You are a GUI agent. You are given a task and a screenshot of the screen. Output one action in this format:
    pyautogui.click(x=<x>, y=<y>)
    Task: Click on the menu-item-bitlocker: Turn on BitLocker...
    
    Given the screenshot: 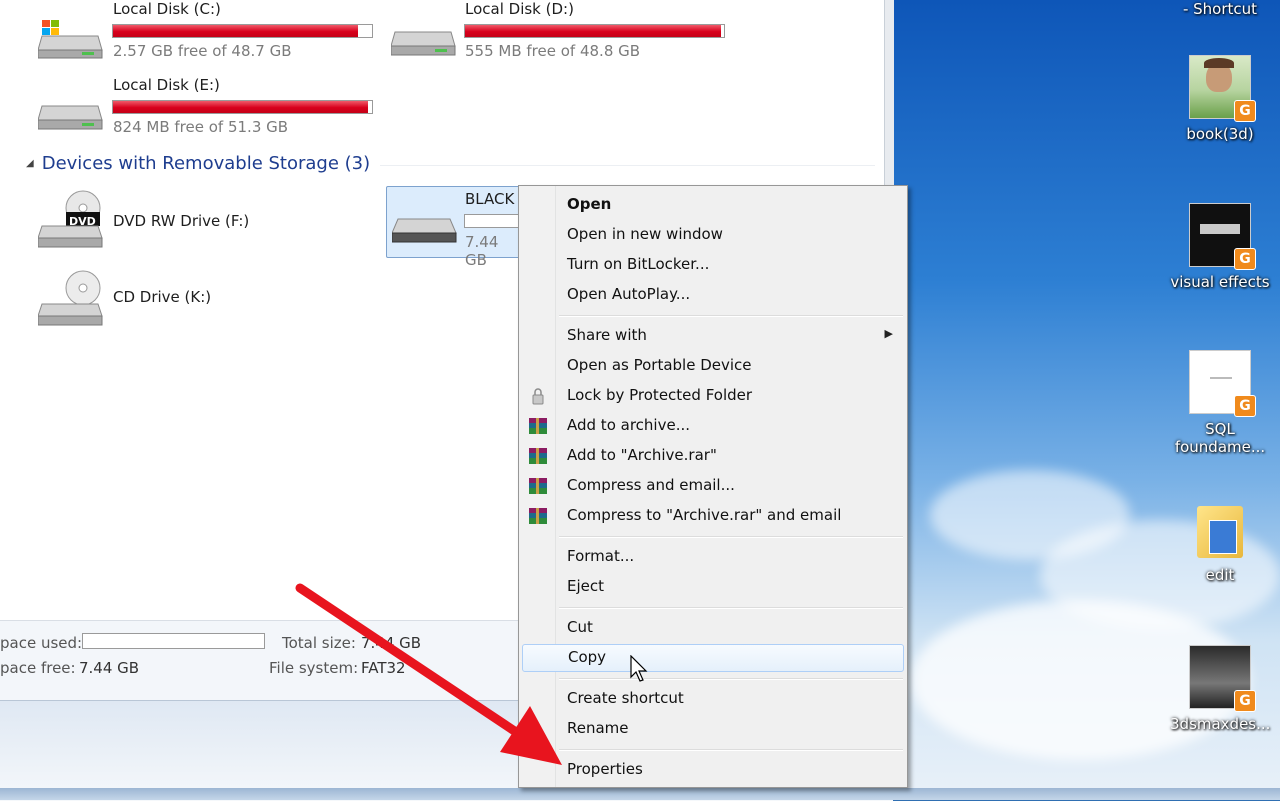 What is the action you would take?
    pyautogui.click(x=713, y=265)
    